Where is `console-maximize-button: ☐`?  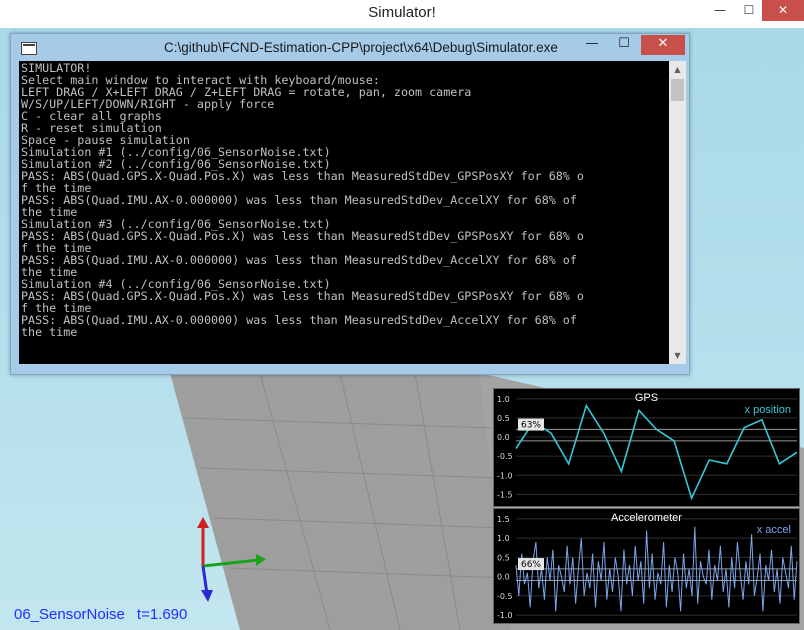
console-maximize-button: ☐ is located at coordinates (624, 45).